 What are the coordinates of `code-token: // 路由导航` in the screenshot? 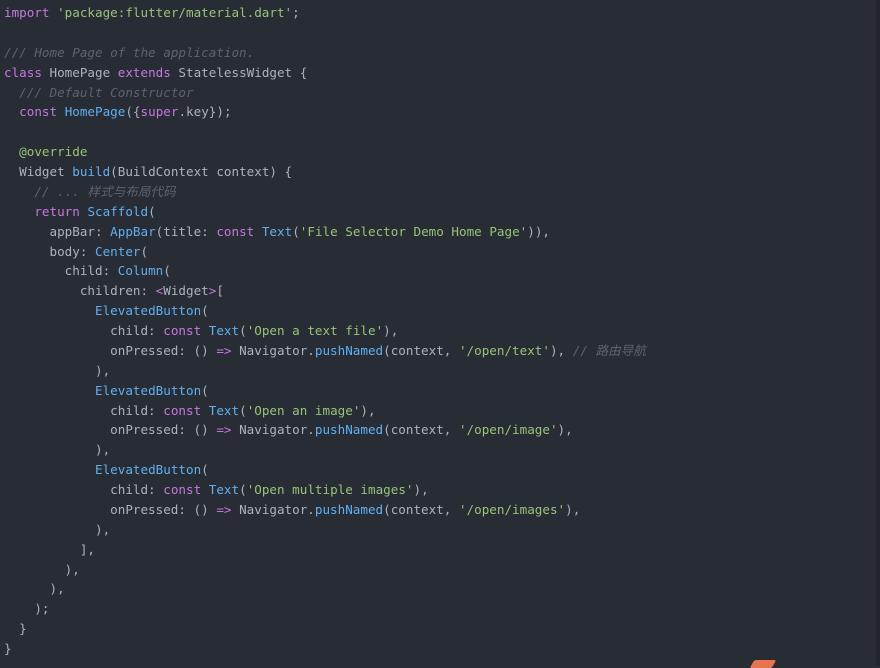 It's located at (609, 350).